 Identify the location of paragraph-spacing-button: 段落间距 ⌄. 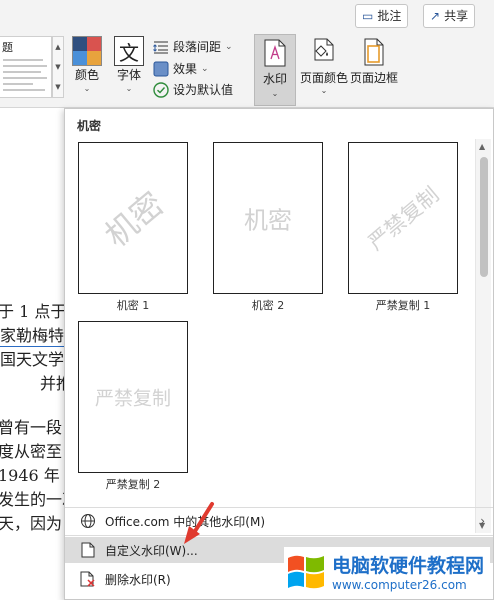
(193, 46).